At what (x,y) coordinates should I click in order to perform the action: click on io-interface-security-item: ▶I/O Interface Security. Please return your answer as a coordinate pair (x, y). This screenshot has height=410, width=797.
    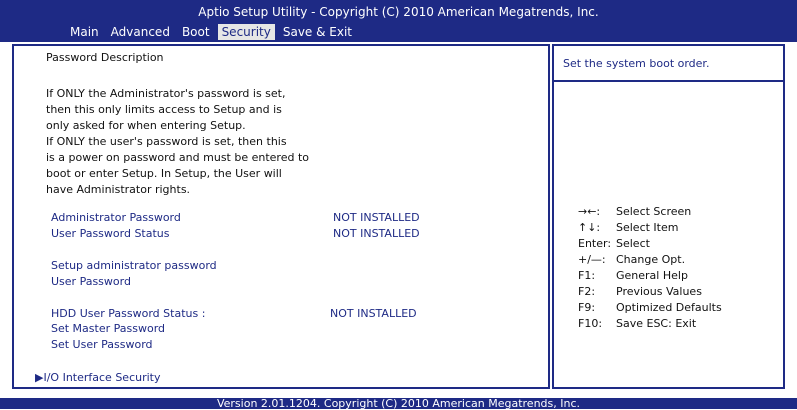
    Looking at the image, I should click on (98, 377).